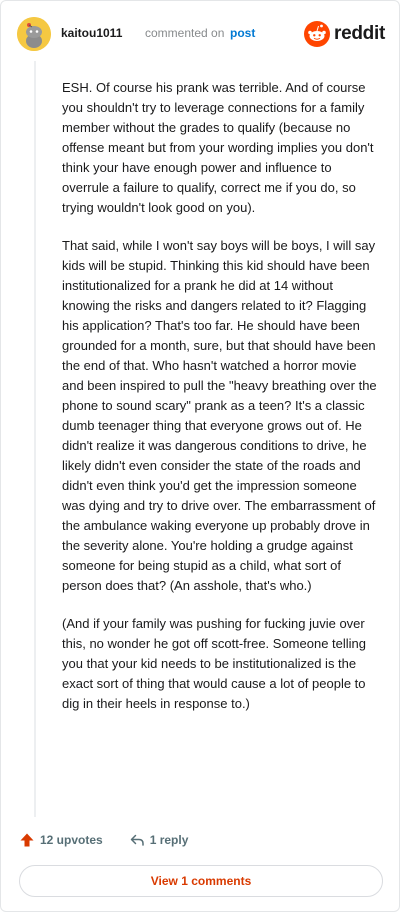  I want to click on snoo-avatar-icon, so click(34, 34).